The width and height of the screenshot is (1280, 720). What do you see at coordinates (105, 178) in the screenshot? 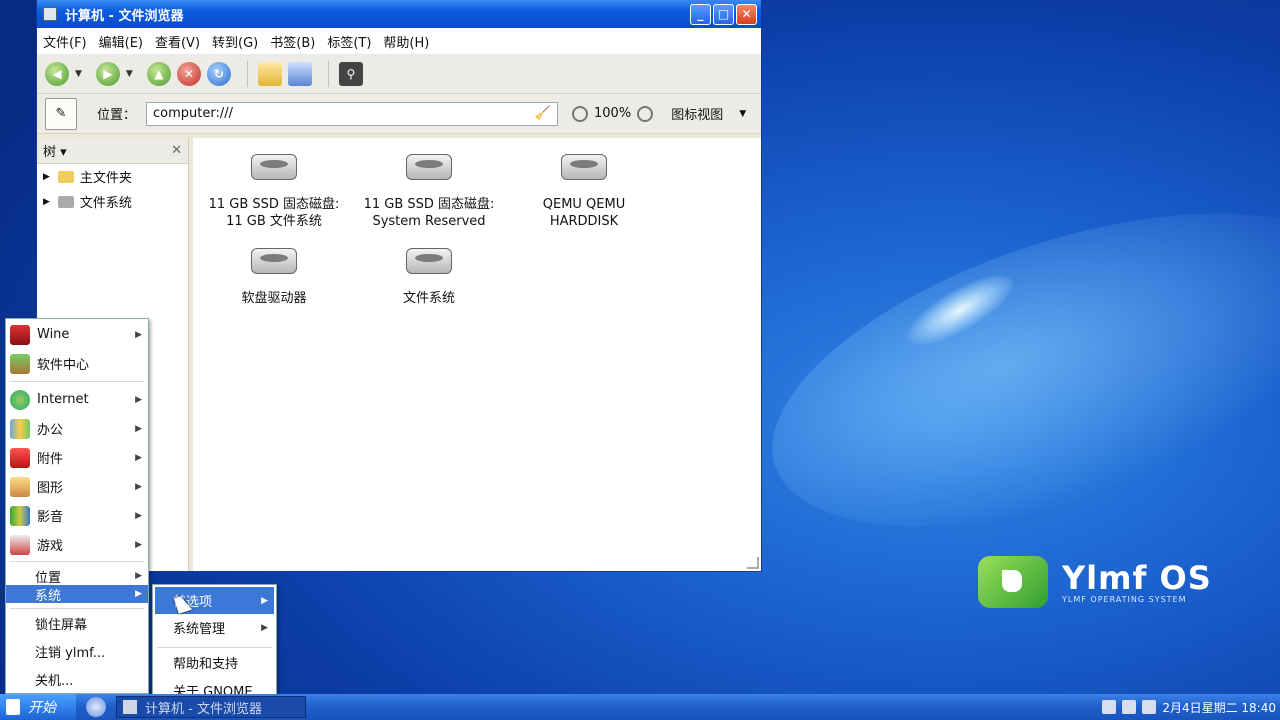
I see `tree-item-label: 主文件夹` at bounding box center [105, 178].